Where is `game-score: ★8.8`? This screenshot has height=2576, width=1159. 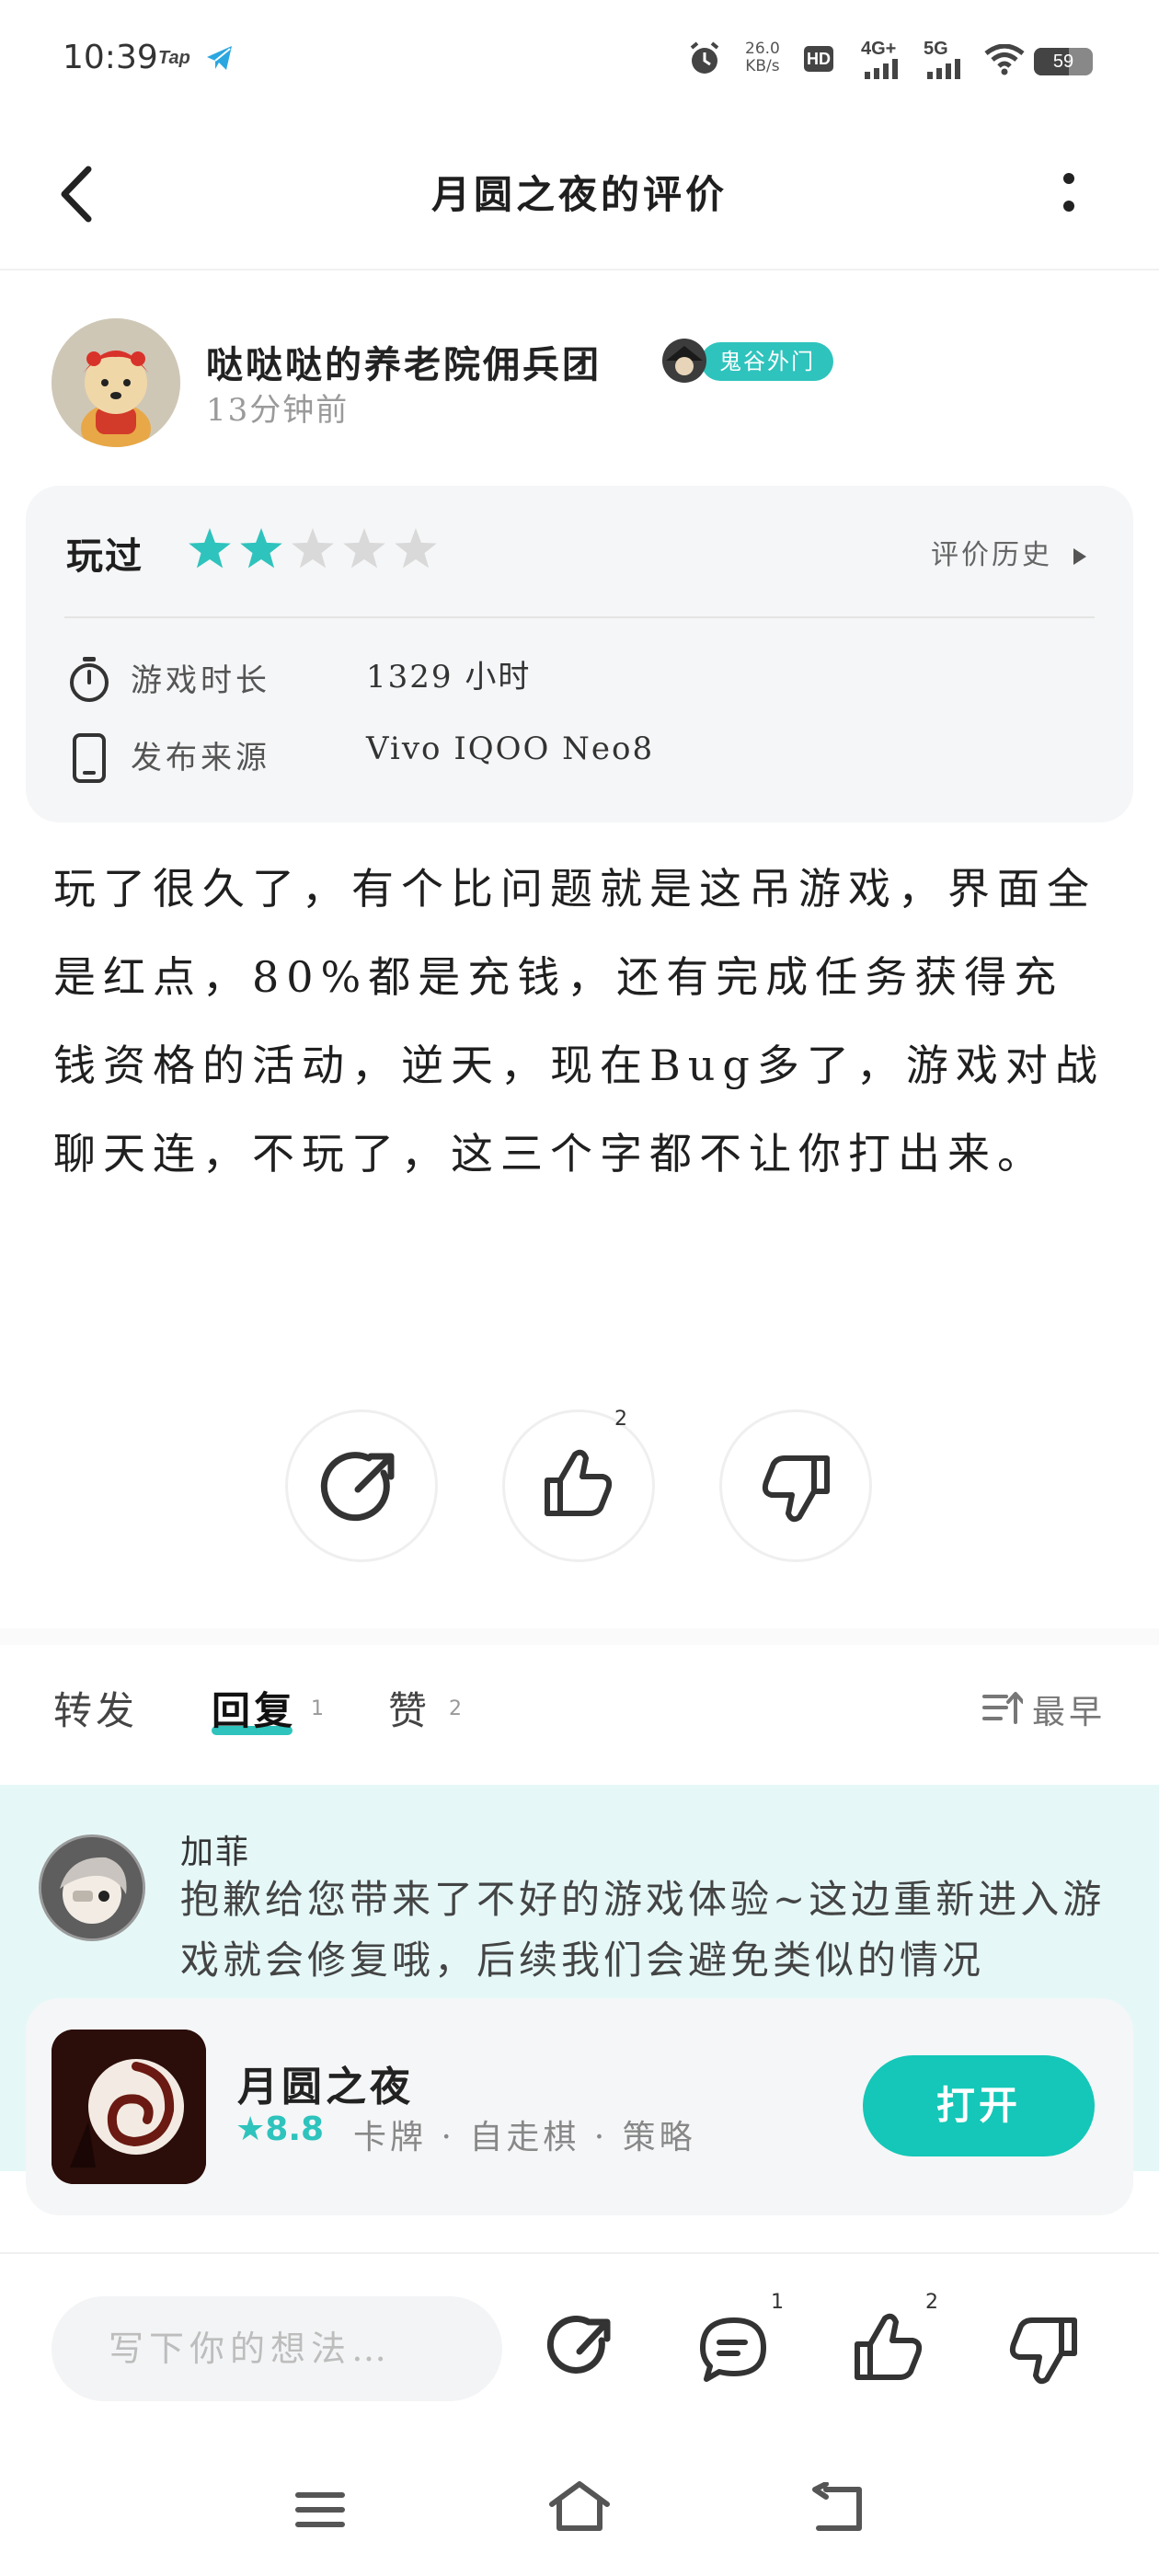 game-score: ★8.8 is located at coordinates (280, 2129).